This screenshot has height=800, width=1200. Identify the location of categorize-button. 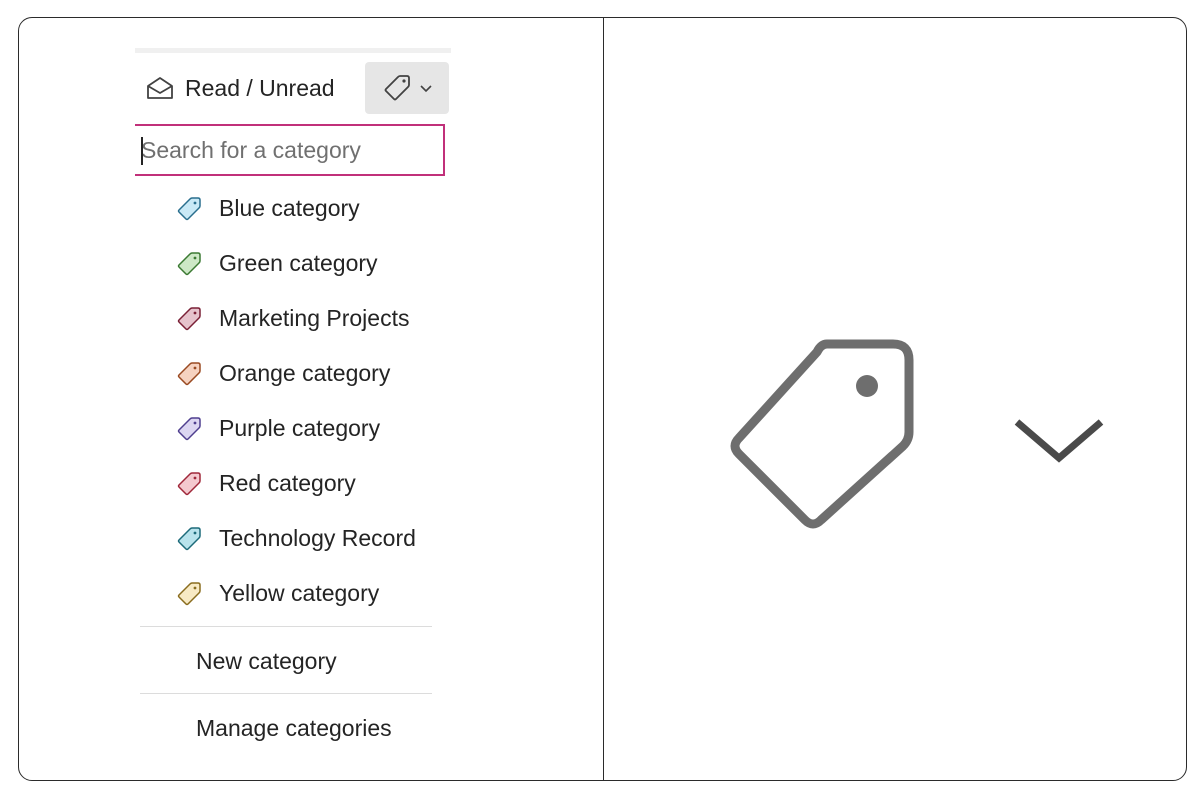
(407, 88).